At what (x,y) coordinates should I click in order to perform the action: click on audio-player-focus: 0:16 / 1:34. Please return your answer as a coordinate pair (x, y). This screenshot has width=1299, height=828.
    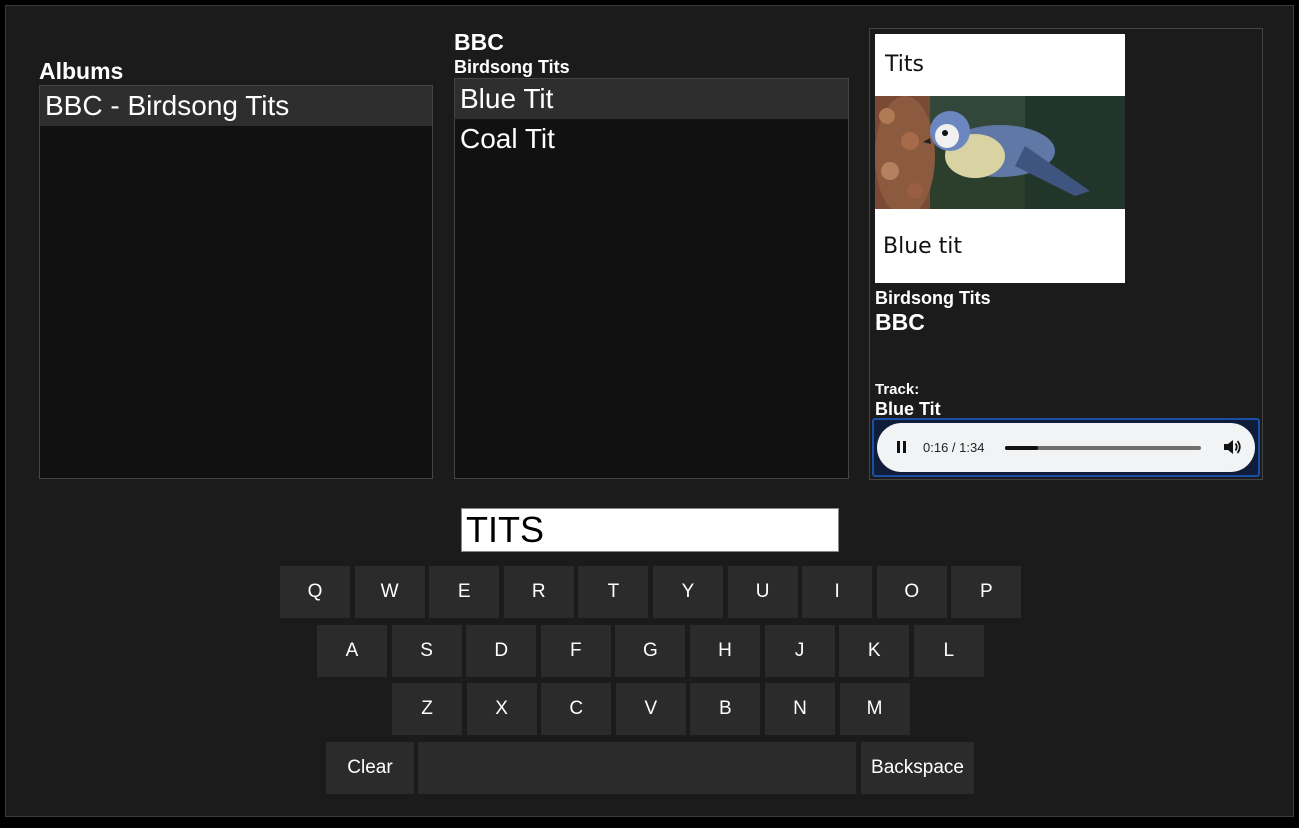
    Looking at the image, I should click on (1066, 447).